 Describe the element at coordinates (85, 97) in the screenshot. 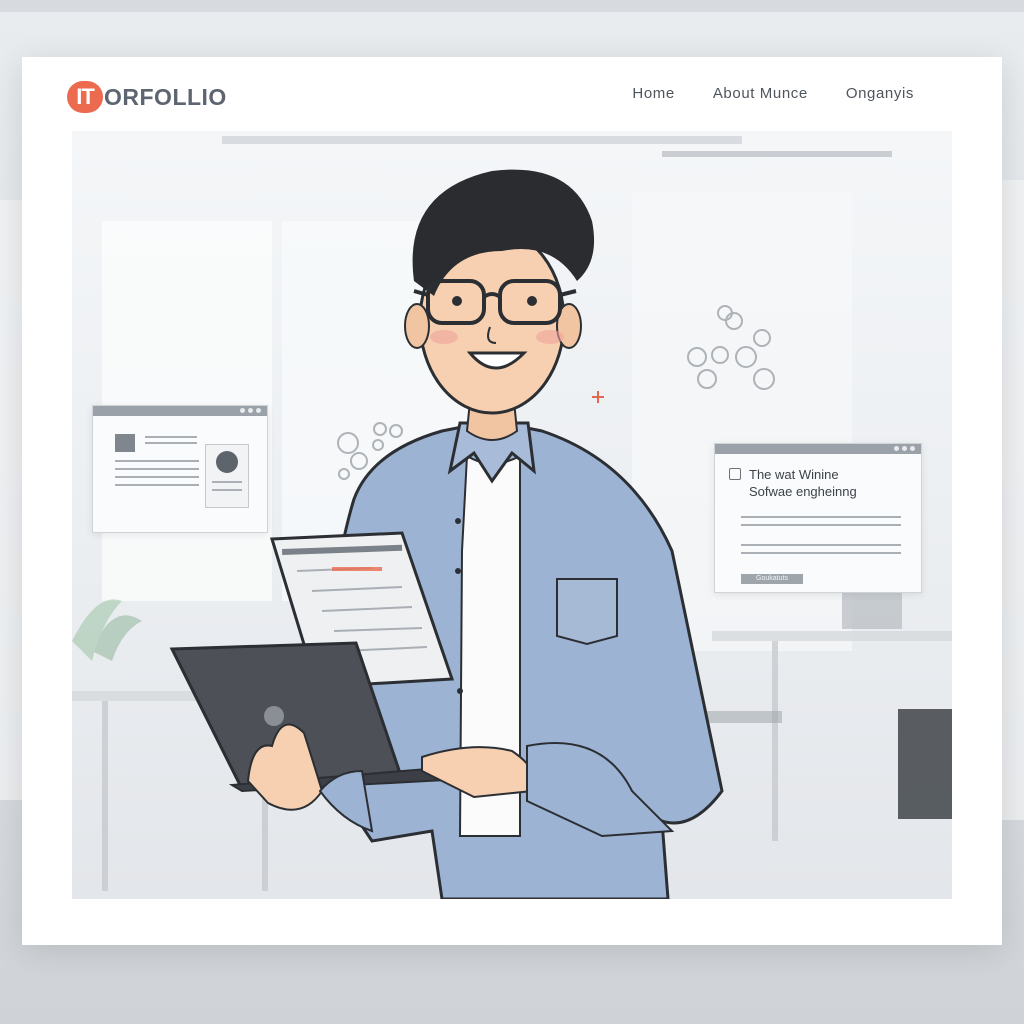

I see `logo-badge: IT` at that location.